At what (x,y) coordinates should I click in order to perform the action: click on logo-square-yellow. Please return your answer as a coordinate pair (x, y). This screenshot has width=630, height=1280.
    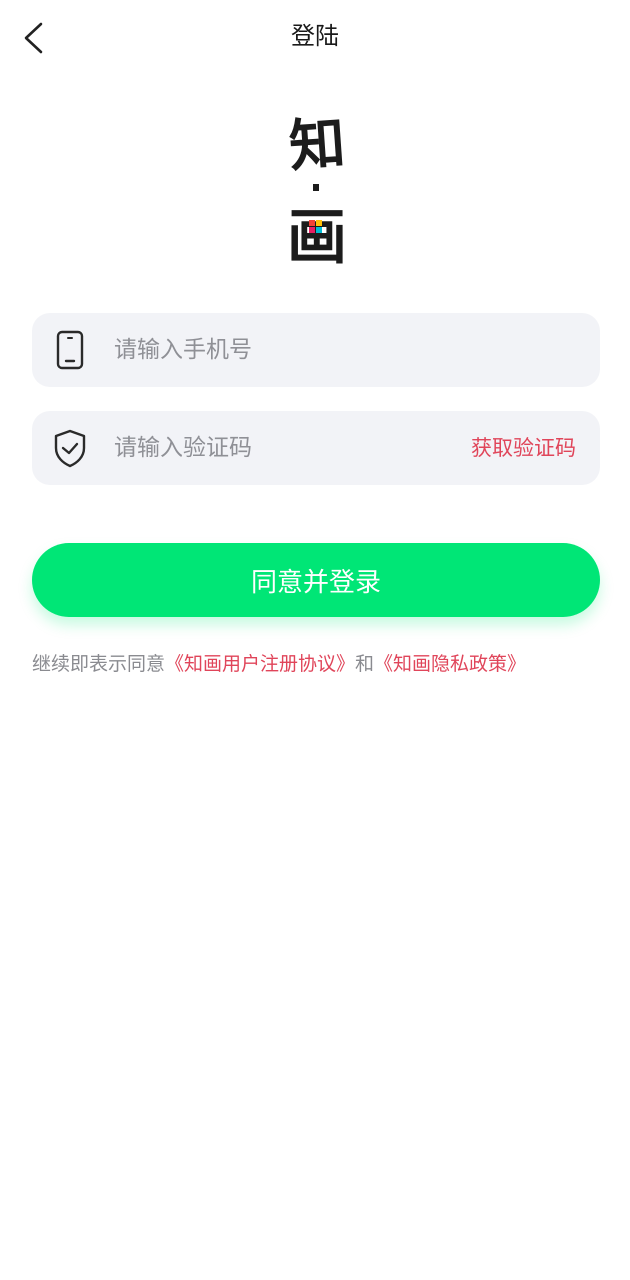
    Looking at the image, I should click on (319, 223).